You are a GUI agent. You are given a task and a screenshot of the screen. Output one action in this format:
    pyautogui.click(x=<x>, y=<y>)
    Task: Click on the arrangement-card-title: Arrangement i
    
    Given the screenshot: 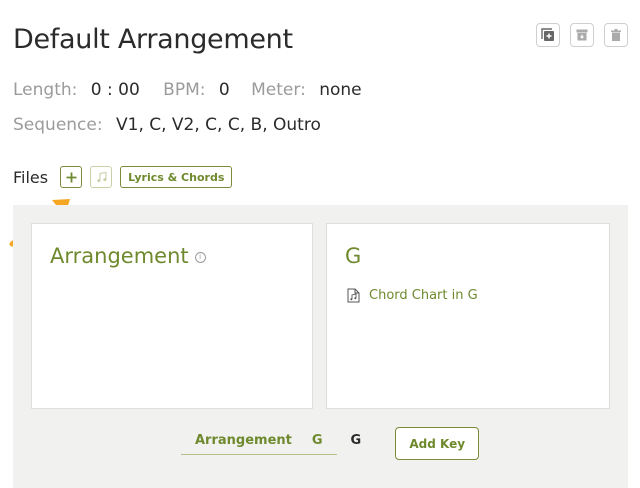 What is the action you would take?
    pyautogui.click(x=128, y=256)
    